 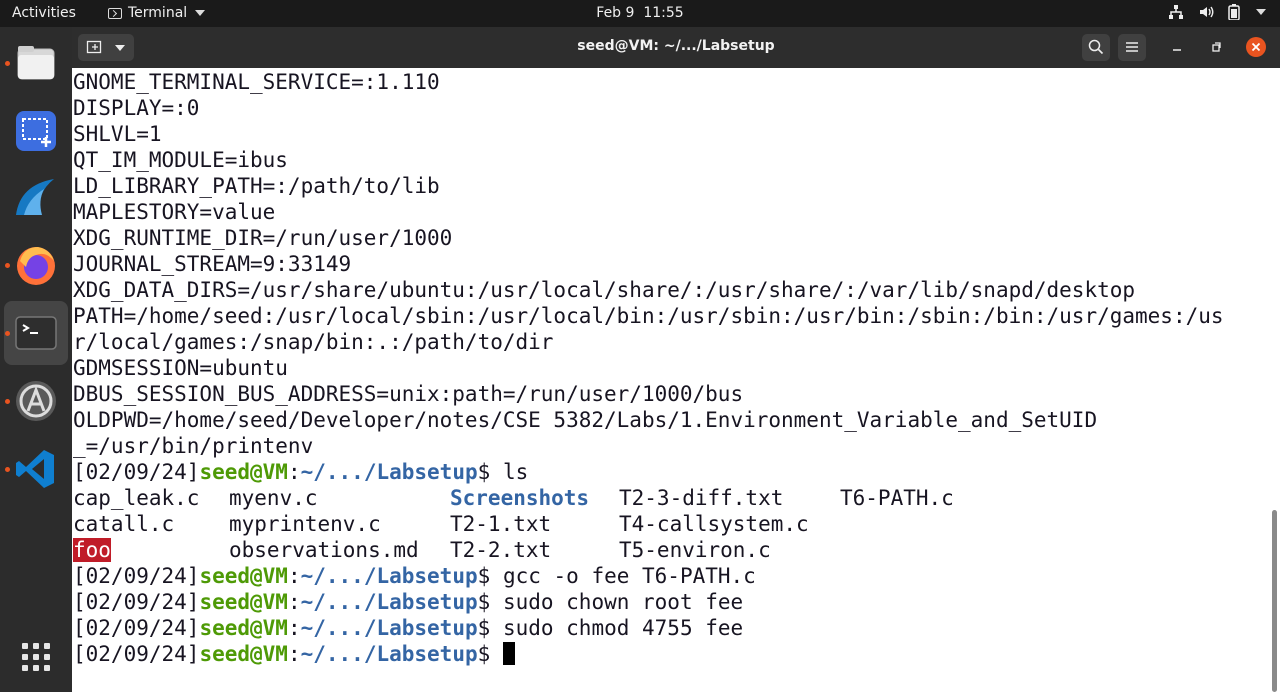 I want to click on dock-item-screenshot, so click(x=36, y=131).